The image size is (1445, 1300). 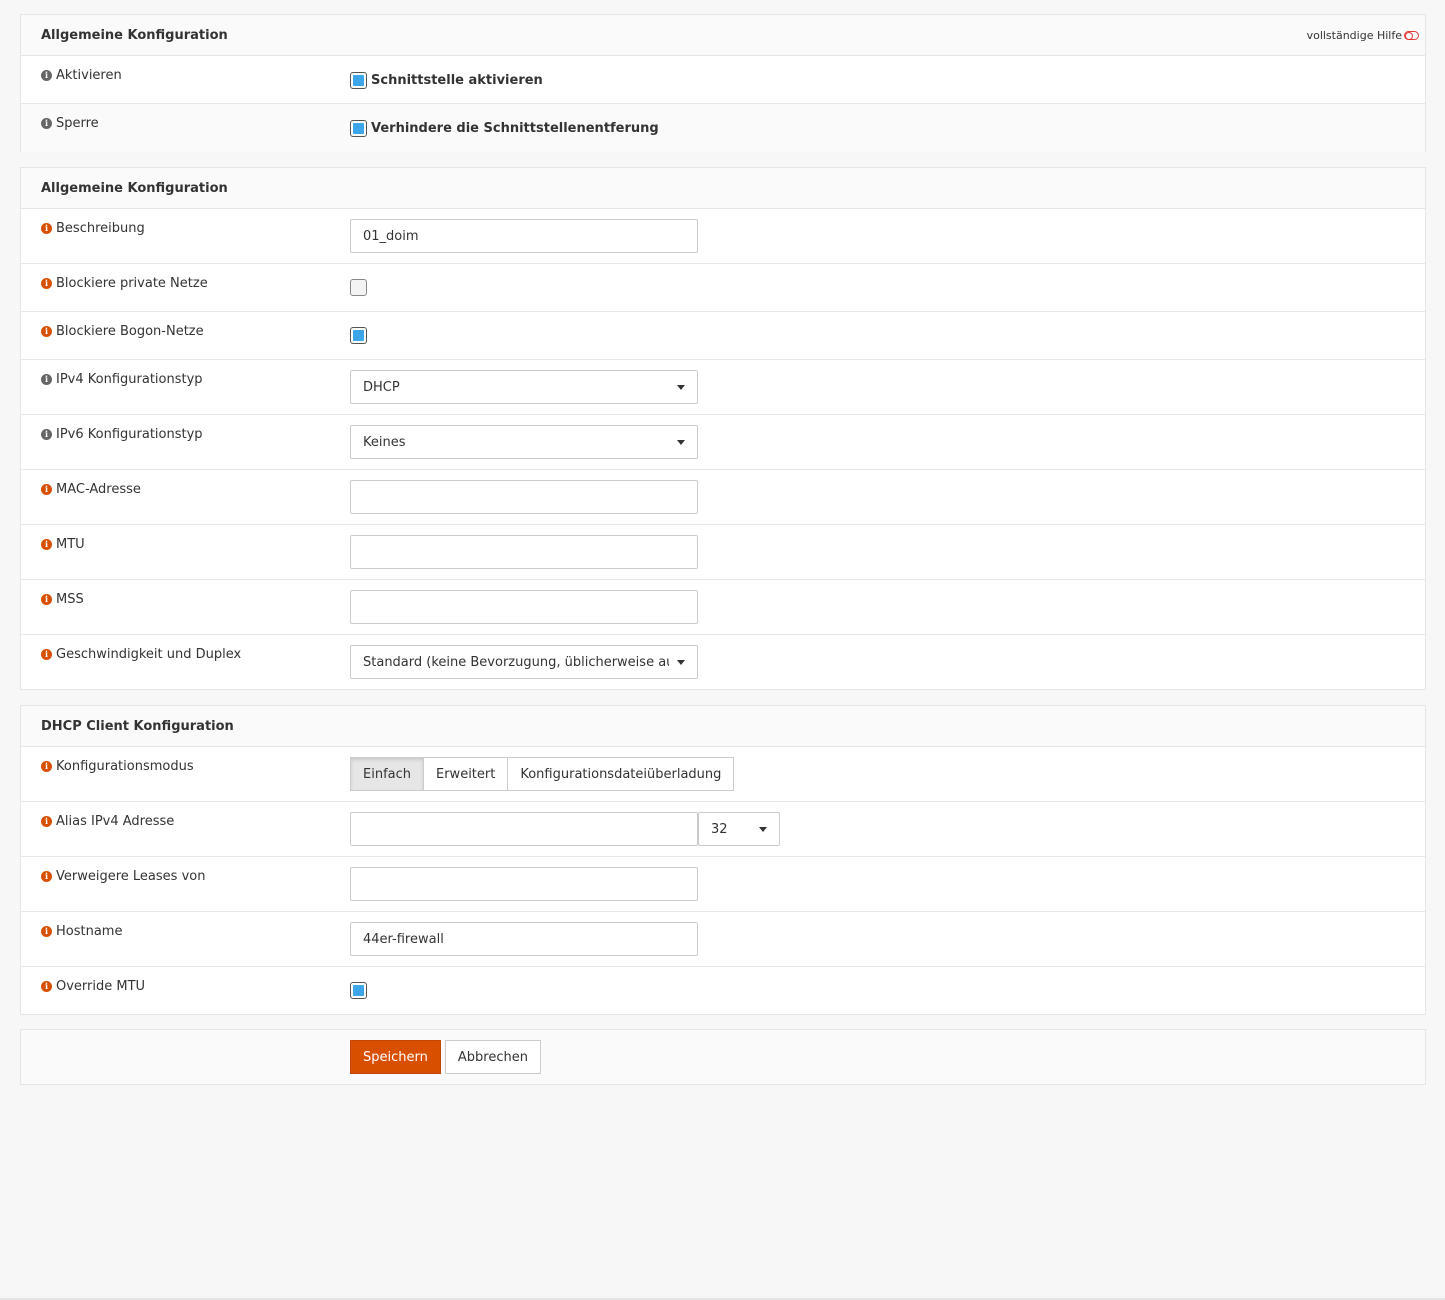 What do you see at coordinates (125, 766) in the screenshot?
I see `config-mode-label: Konfigurationsmodus` at bounding box center [125, 766].